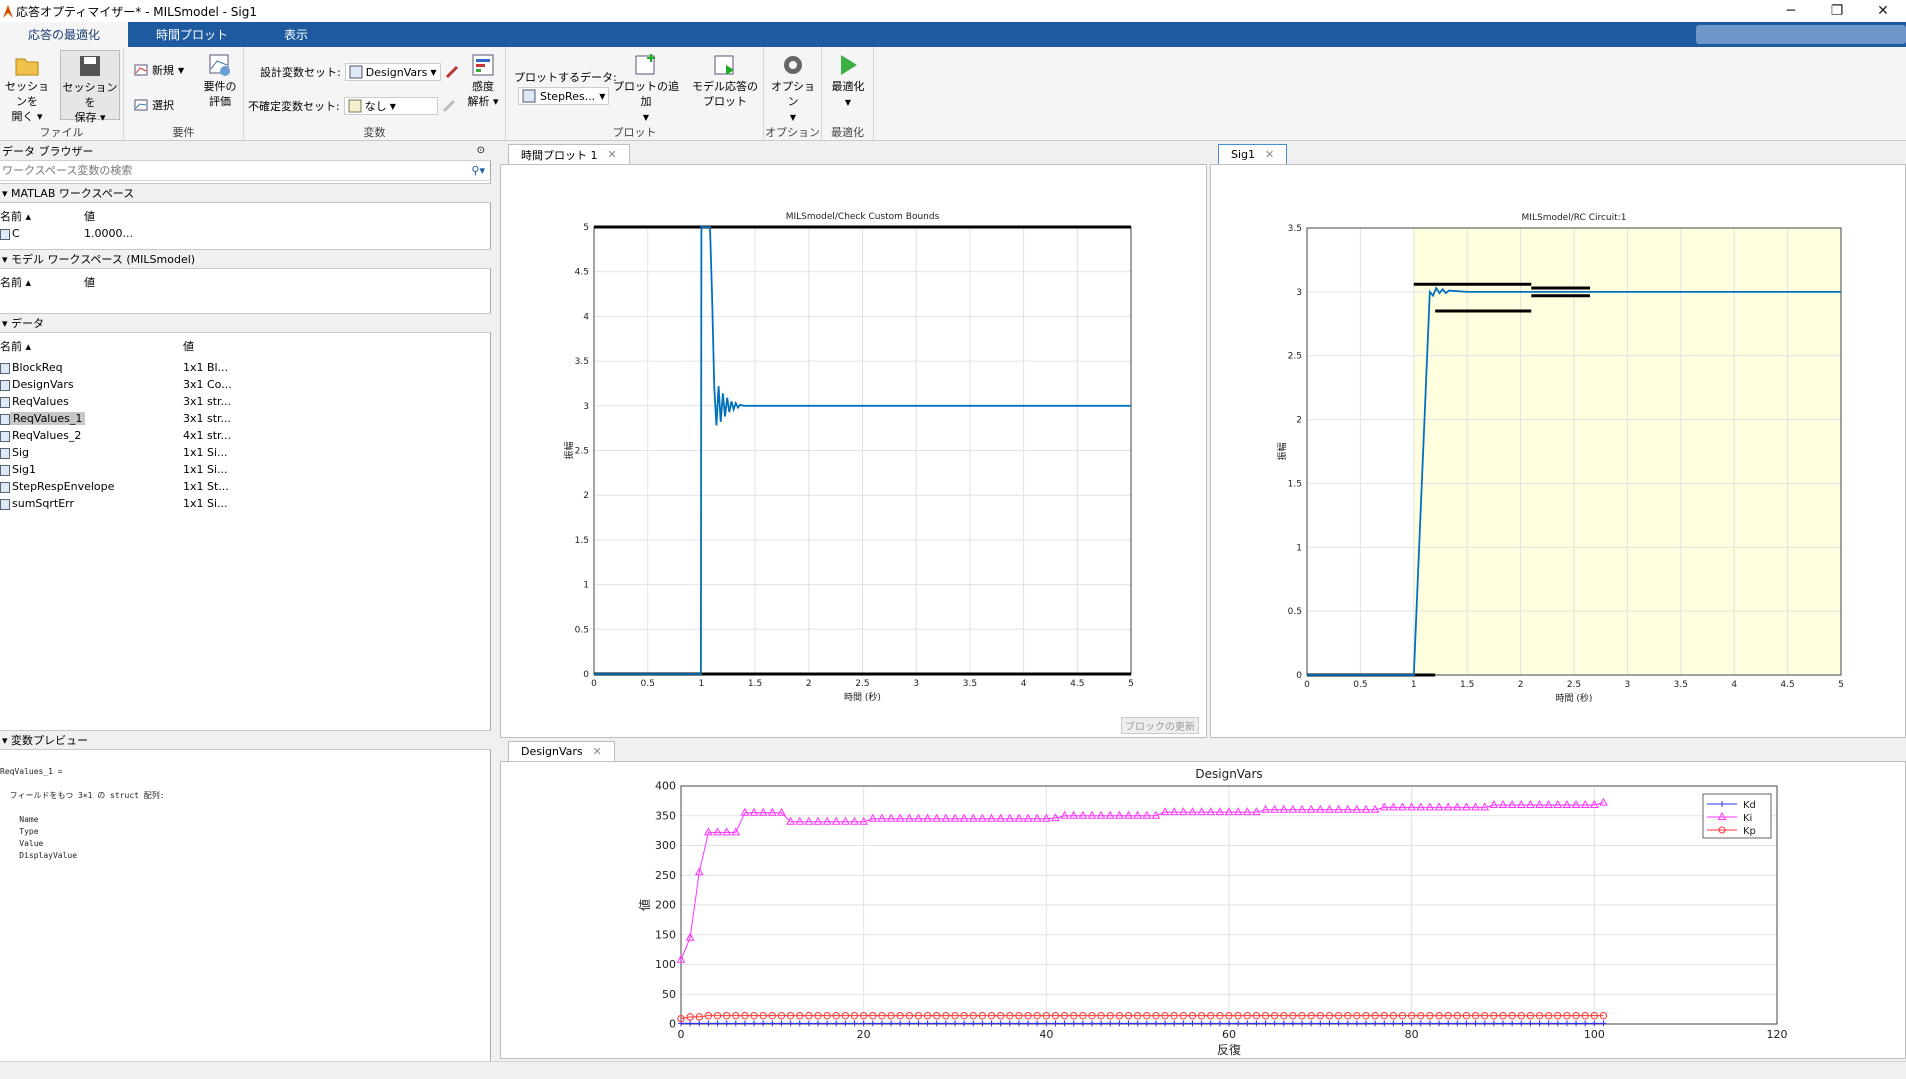 This screenshot has width=1906, height=1079. I want to click on search-input, so click(222, 170).